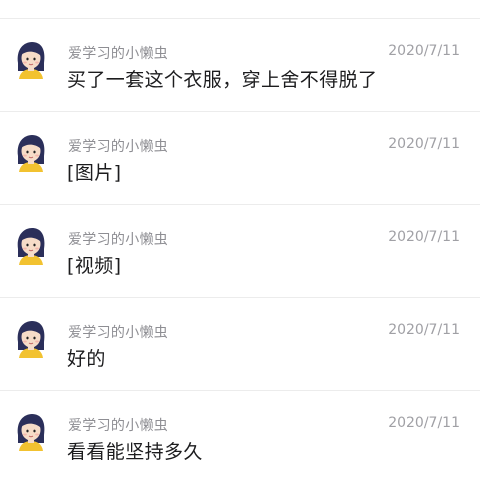  I want to click on comment-text: 买了一套这个衣服，穿上舍不得脱了, so click(222, 80).